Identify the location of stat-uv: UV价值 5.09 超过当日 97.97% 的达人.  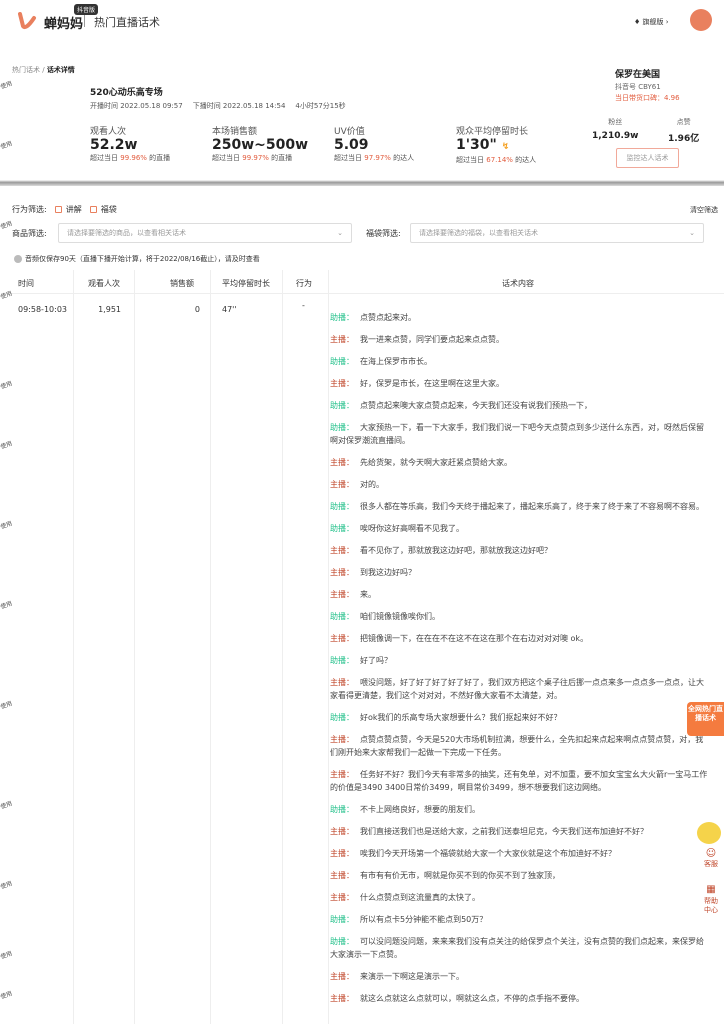
(374, 143).